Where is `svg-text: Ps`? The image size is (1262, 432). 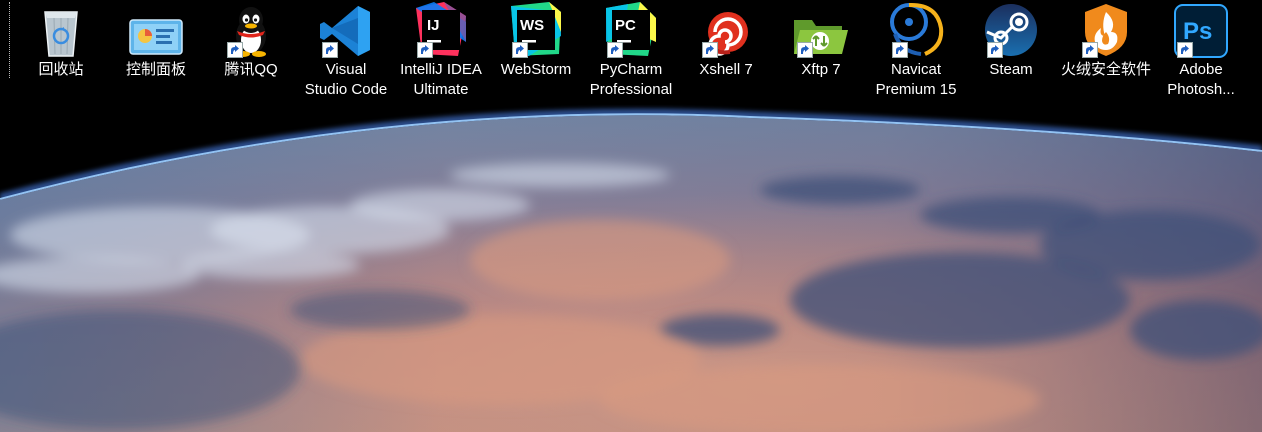 svg-text: Ps is located at coordinates (1197, 31).